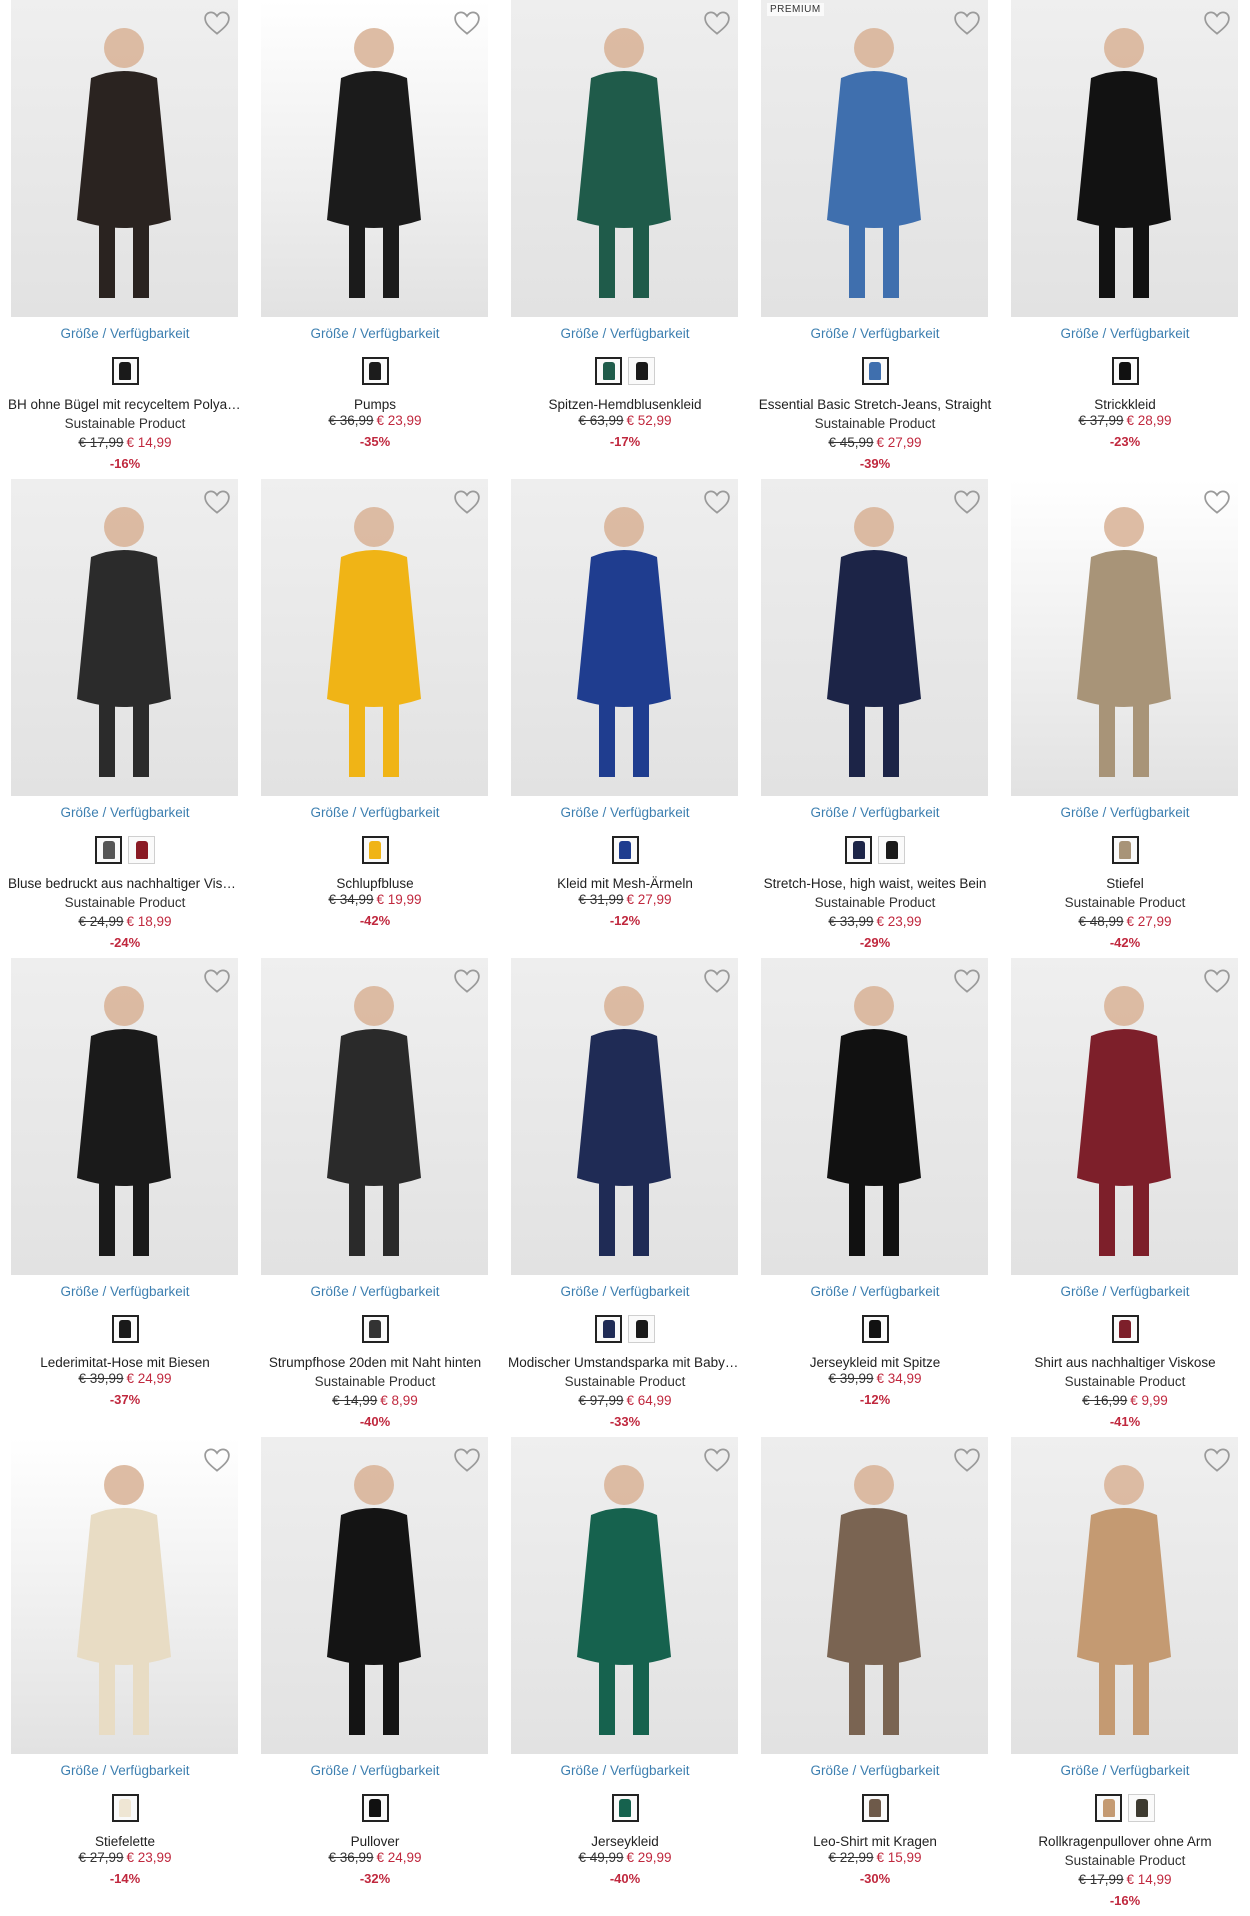 The width and height of the screenshot is (1250, 1916). Describe the element at coordinates (125, 404) in the screenshot. I see `product-name: BH ohne Bügel mit recyceltem Polyamid` at that location.